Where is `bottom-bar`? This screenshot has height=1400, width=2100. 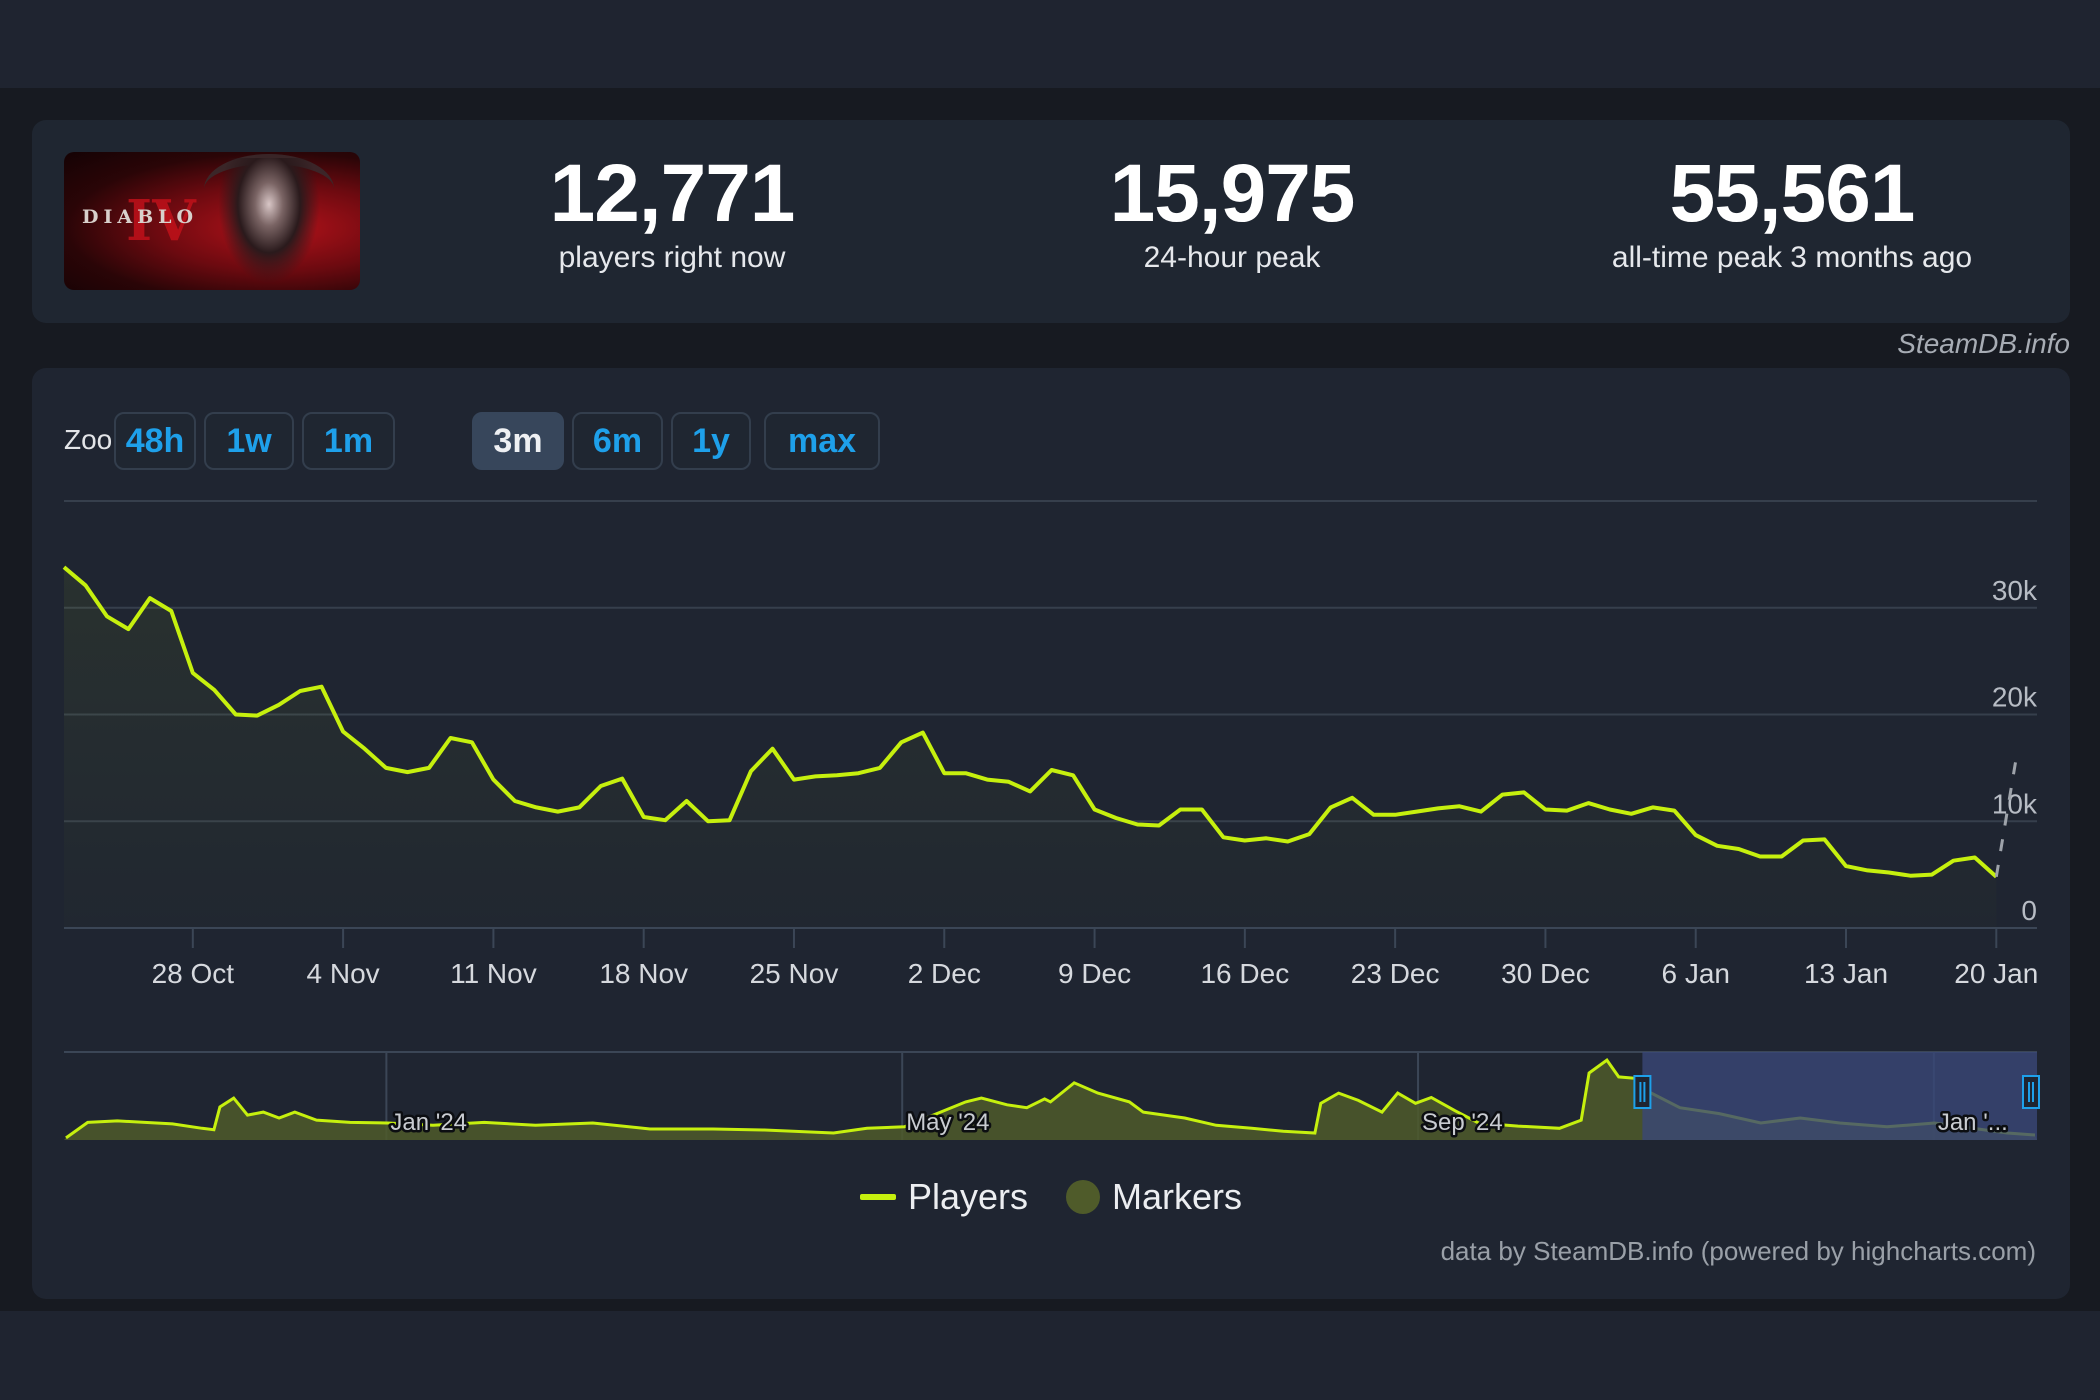
bottom-bar is located at coordinates (1050, 1355).